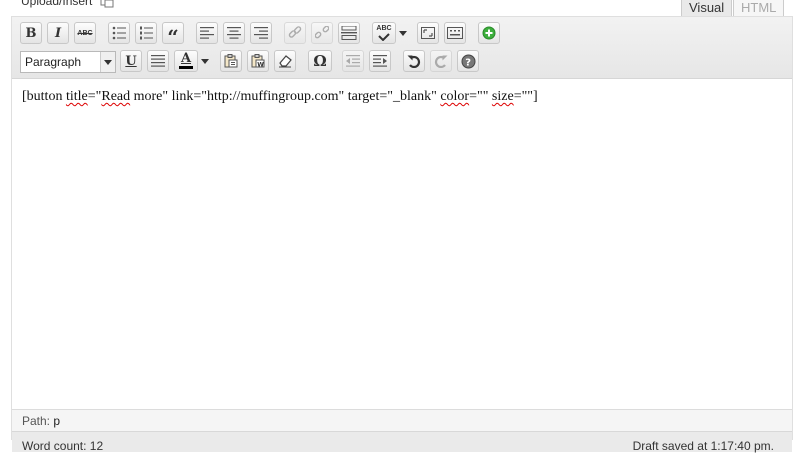 The width and height of the screenshot is (804, 456). I want to click on insert-link-button, so click(295, 33).